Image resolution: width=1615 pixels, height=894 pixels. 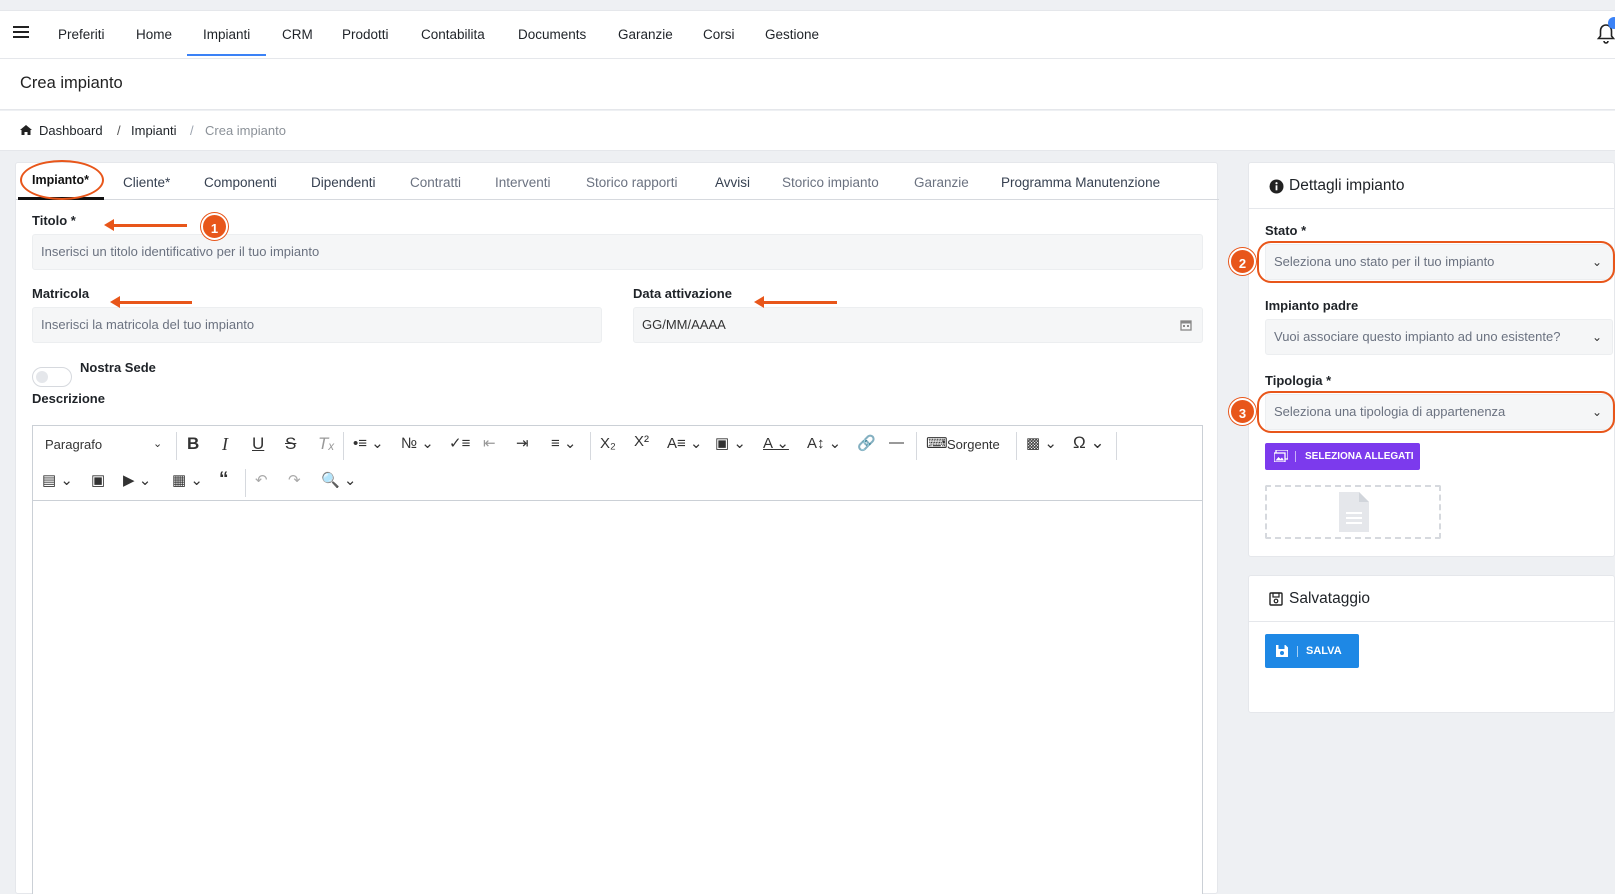 What do you see at coordinates (1312, 651) in the screenshot?
I see `save-button: SALVA` at bounding box center [1312, 651].